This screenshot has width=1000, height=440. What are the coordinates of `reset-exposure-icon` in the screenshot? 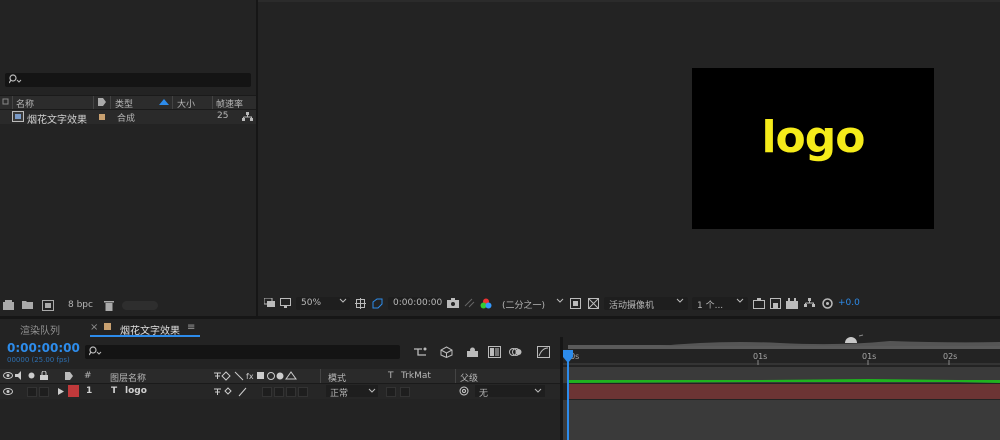 It's located at (827, 303).